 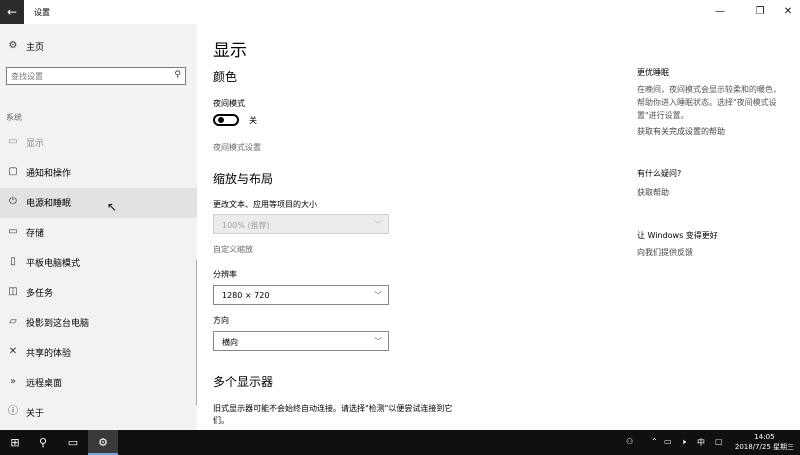 I want to click on resolution-dropdown: 1280 × 720 ﹀, so click(x=301, y=295).